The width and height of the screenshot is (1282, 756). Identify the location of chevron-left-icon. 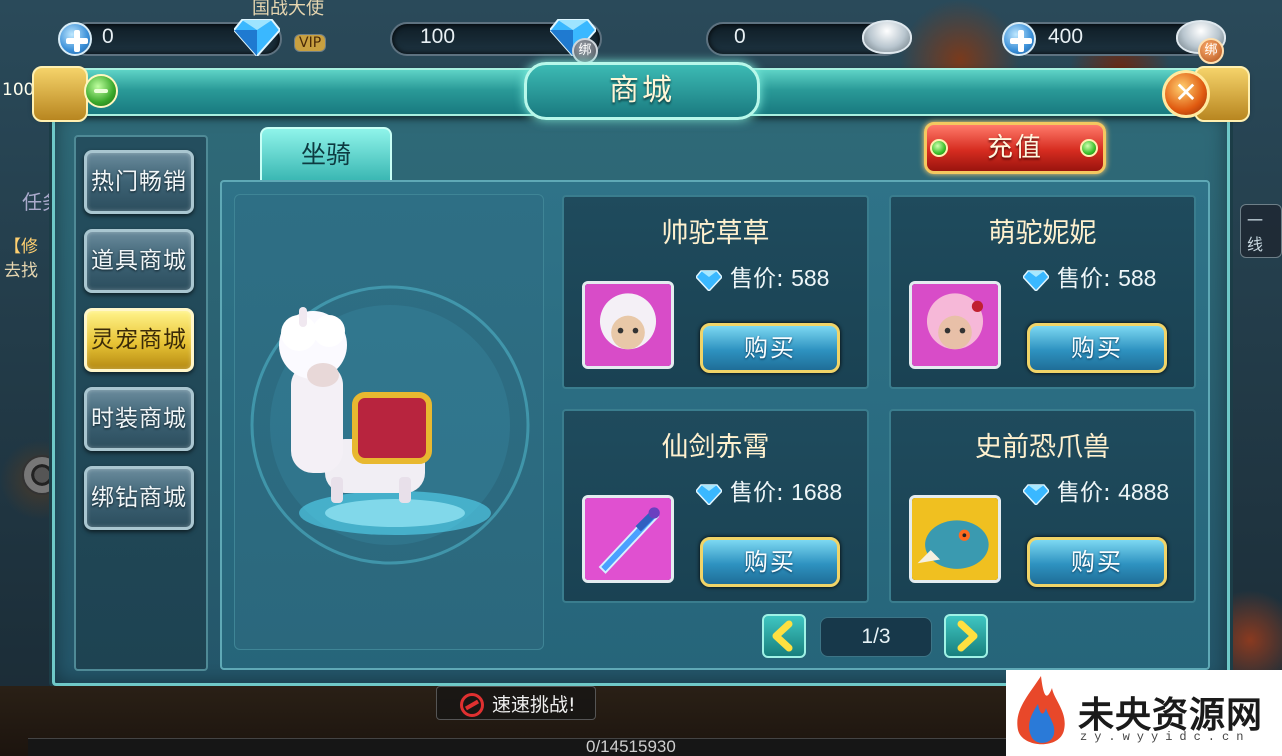
(782, 636).